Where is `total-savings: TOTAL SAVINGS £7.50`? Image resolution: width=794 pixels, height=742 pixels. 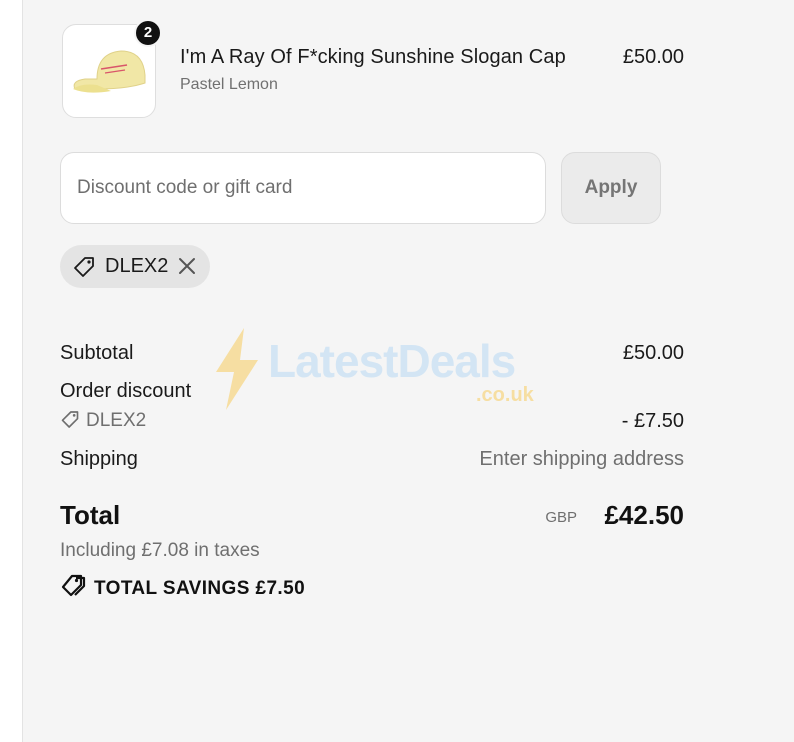 total-savings: TOTAL SAVINGS £7.50 is located at coordinates (182, 587).